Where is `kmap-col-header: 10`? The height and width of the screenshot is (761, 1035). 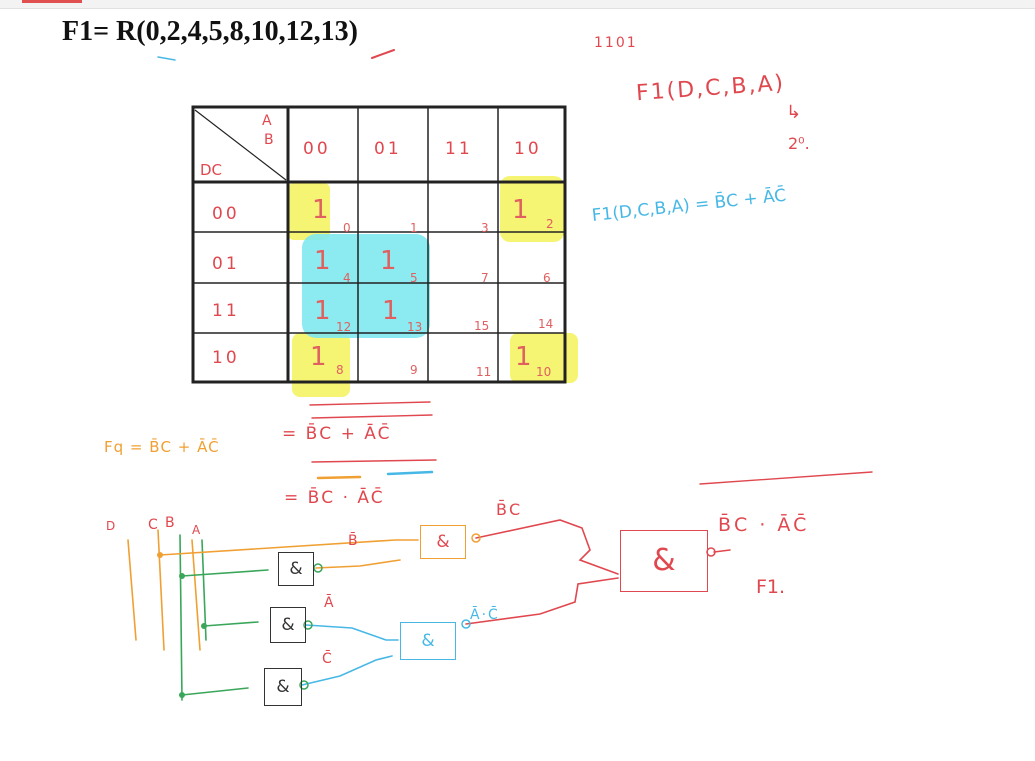 kmap-col-header: 10 is located at coordinates (528, 149).